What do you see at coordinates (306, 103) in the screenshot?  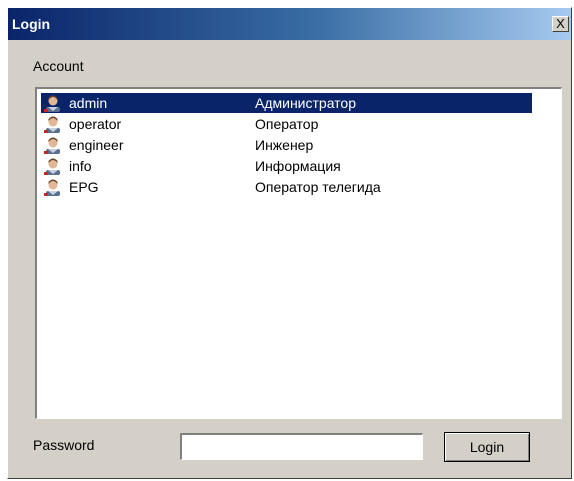 I see `account-role: Администратор` at bounding box center [306, 103].